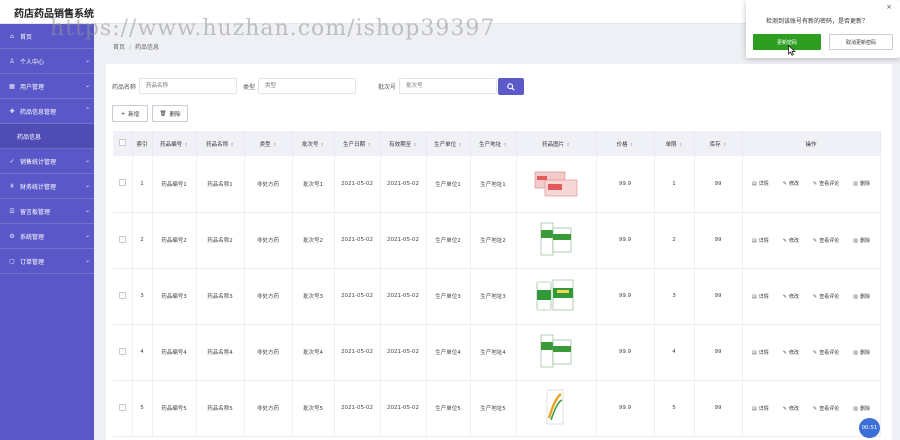 This screenshot has width=900, height=440. Describe the element at coordinates (47, 261) in the screenshot. I see `sidebar-item-orders: ▢ 订单管理 ⌄` at that location.